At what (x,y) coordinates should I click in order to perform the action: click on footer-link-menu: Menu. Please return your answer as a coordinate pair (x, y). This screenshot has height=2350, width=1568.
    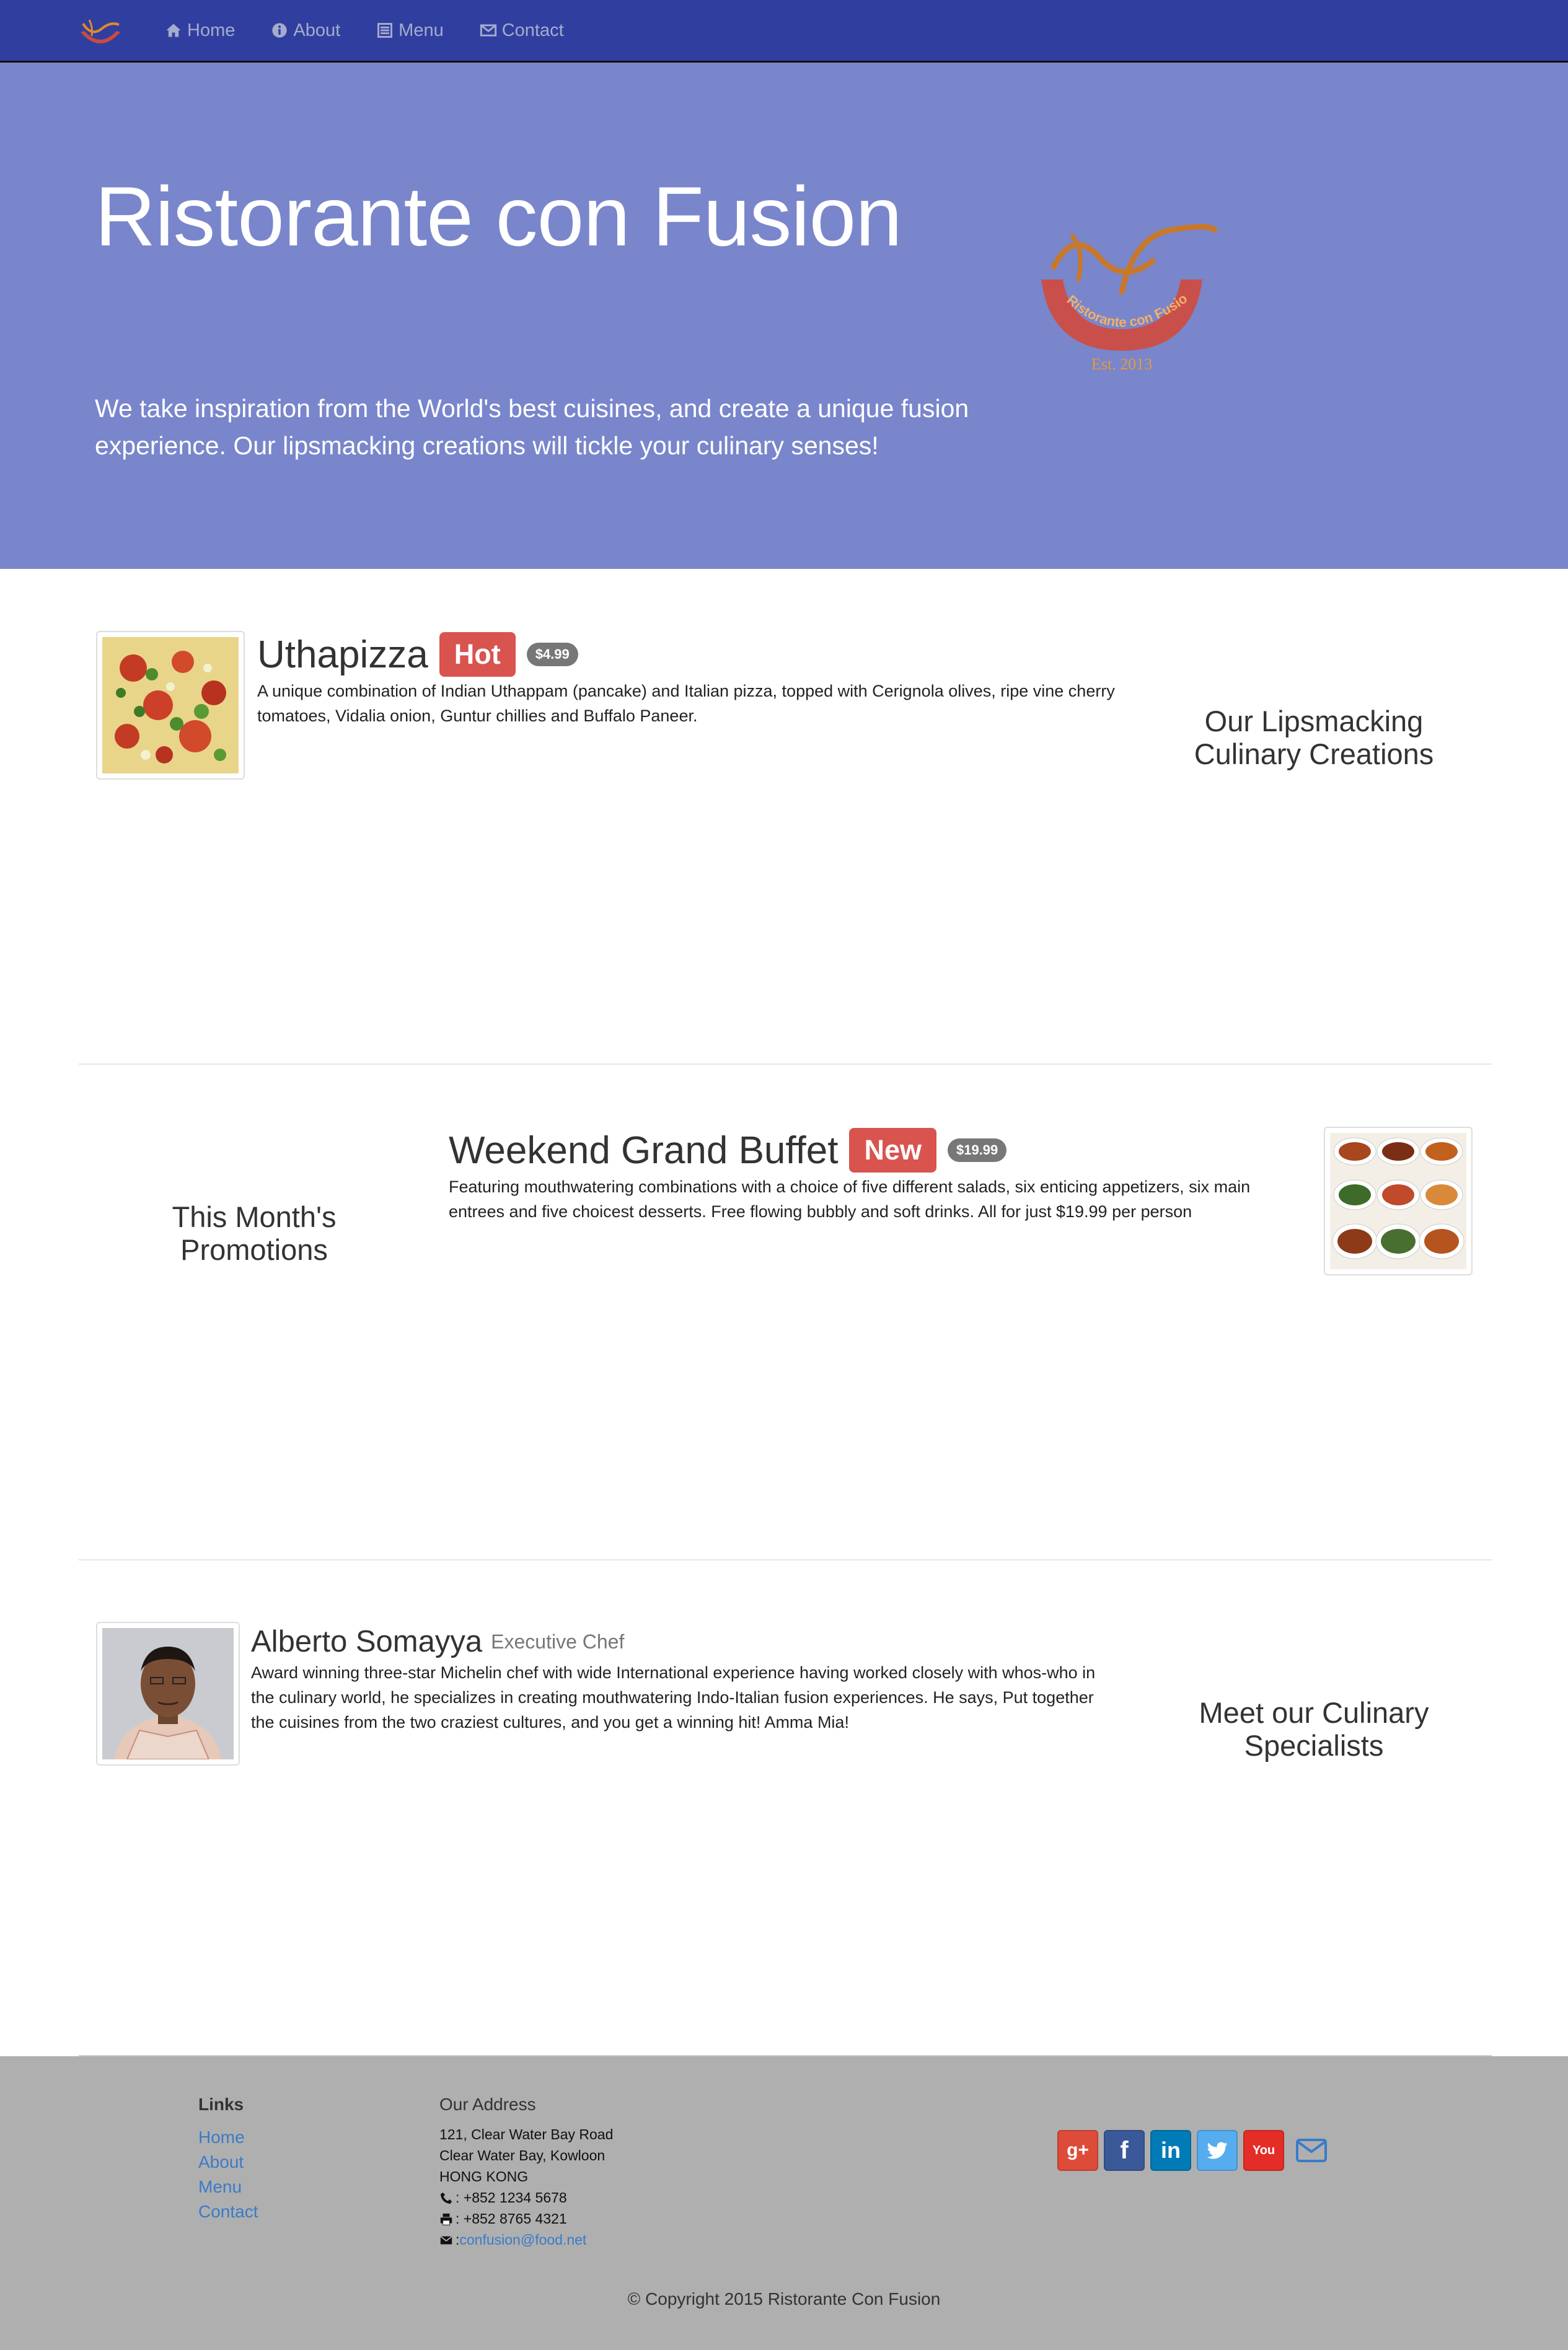
    Looking at the image, I should click on (220, 2187).